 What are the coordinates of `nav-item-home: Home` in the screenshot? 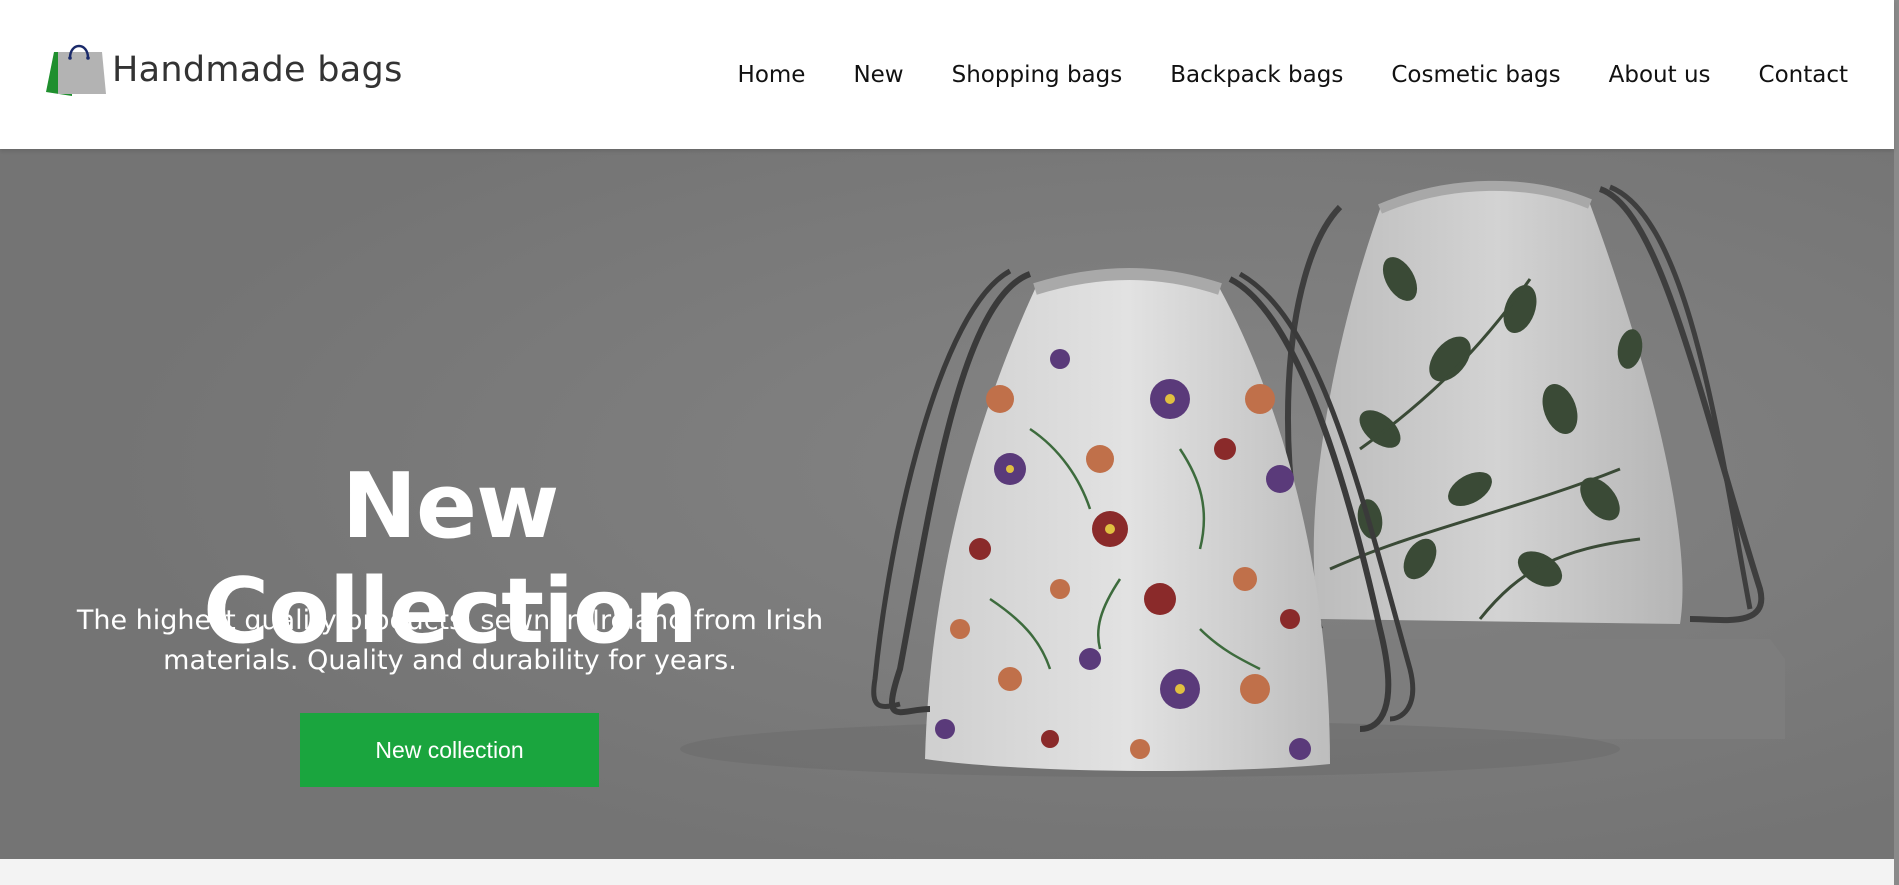 It's located at (772, 75).